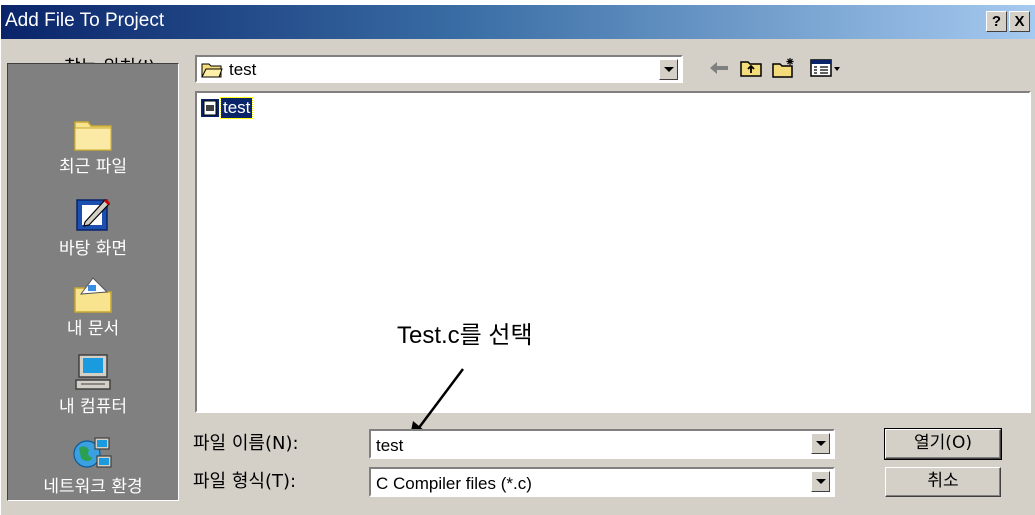 The image size is (1035, 515). Describe the element at coordinates (439, 69) in the screenshot. I see `lookin-combo: test` at that location.